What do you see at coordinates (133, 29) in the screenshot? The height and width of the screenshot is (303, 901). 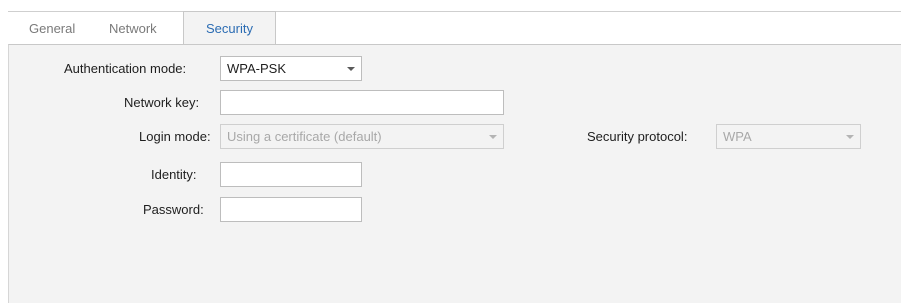 I see `tab-network: Network` at bounding box center [133, 29].